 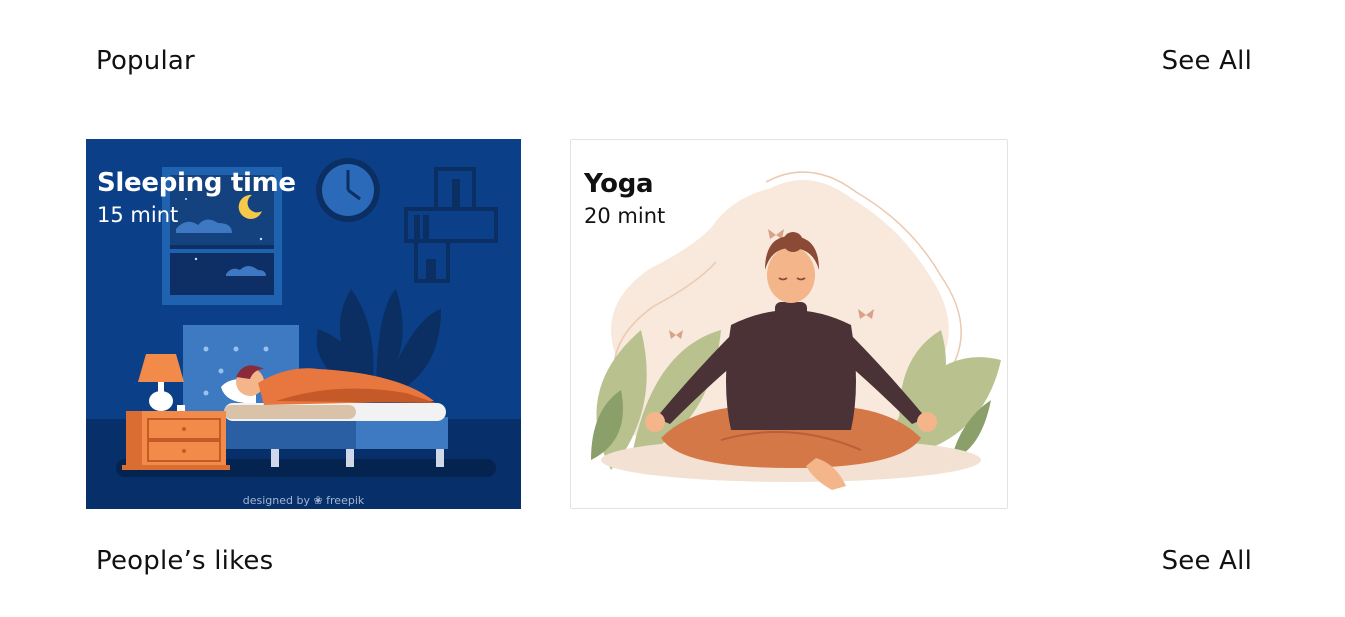 What do you see at coordinates (625, 216) in the screenshot?
I see `card-duration: 20 mint` at bounding box center [625, 216].